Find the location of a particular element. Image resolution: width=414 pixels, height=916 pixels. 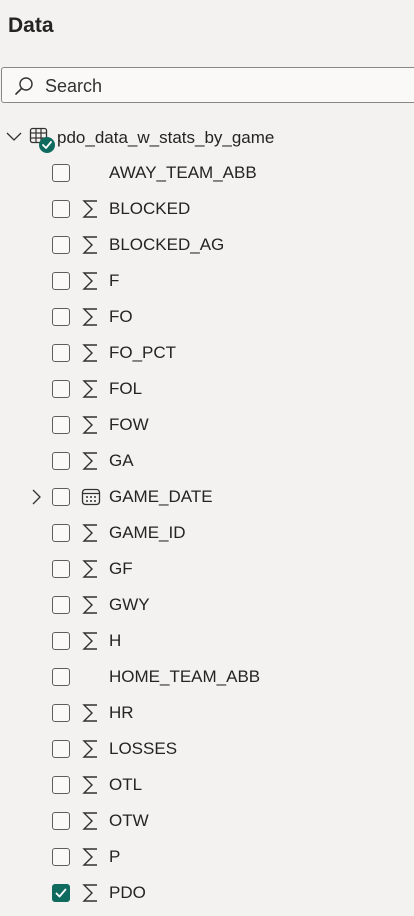

table-icon is located at coordinates (44, 141).